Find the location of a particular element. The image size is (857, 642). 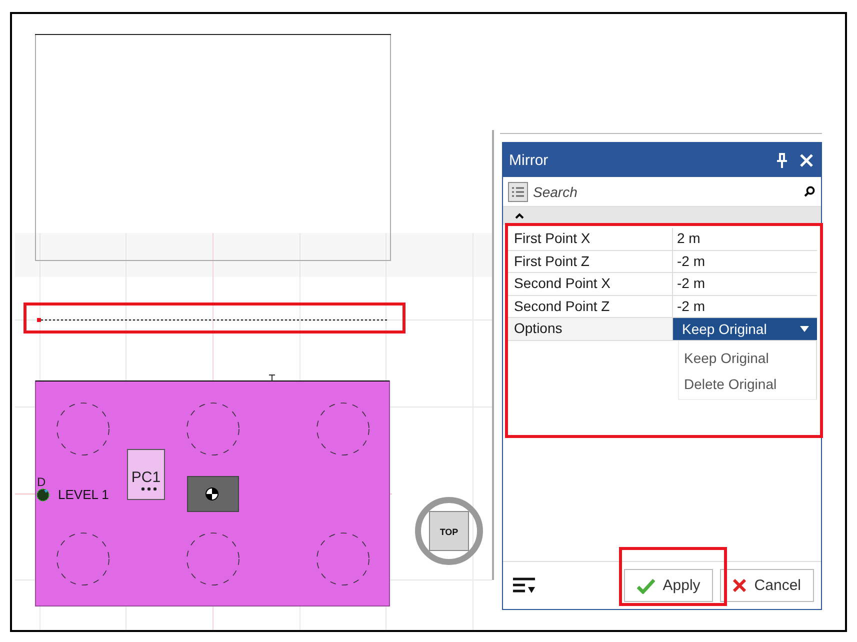

property-name: Second Point X is located at coordinates (590, 284).